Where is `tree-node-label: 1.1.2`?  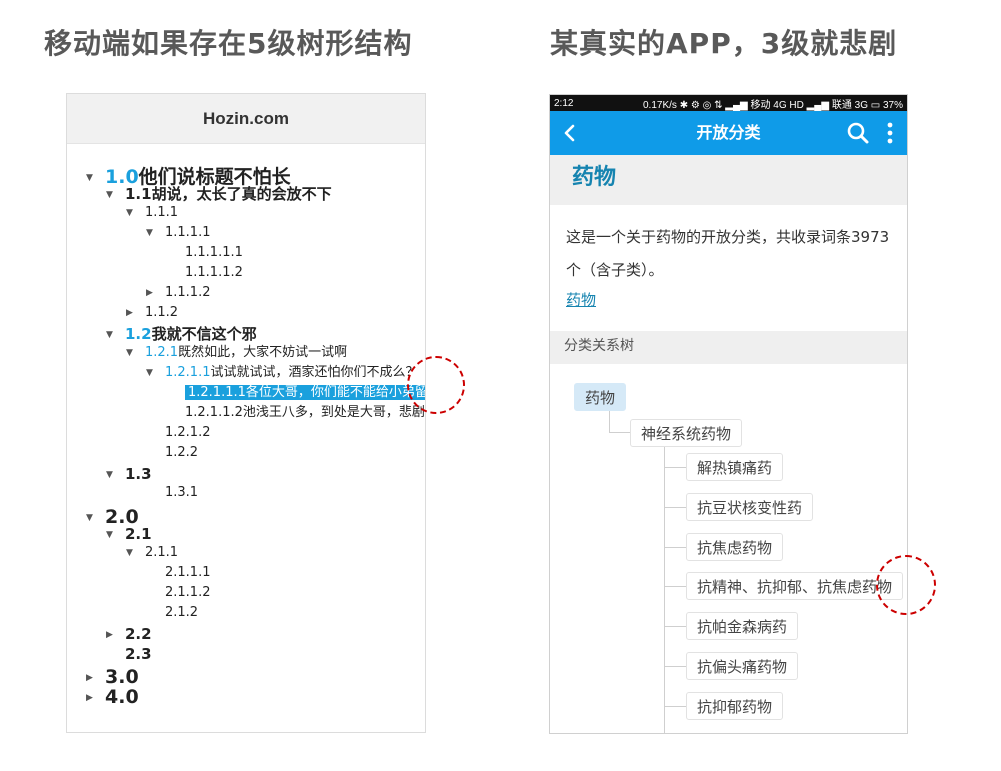 tree-node-label: 1.1.2 is located at coordinates (162, 312).